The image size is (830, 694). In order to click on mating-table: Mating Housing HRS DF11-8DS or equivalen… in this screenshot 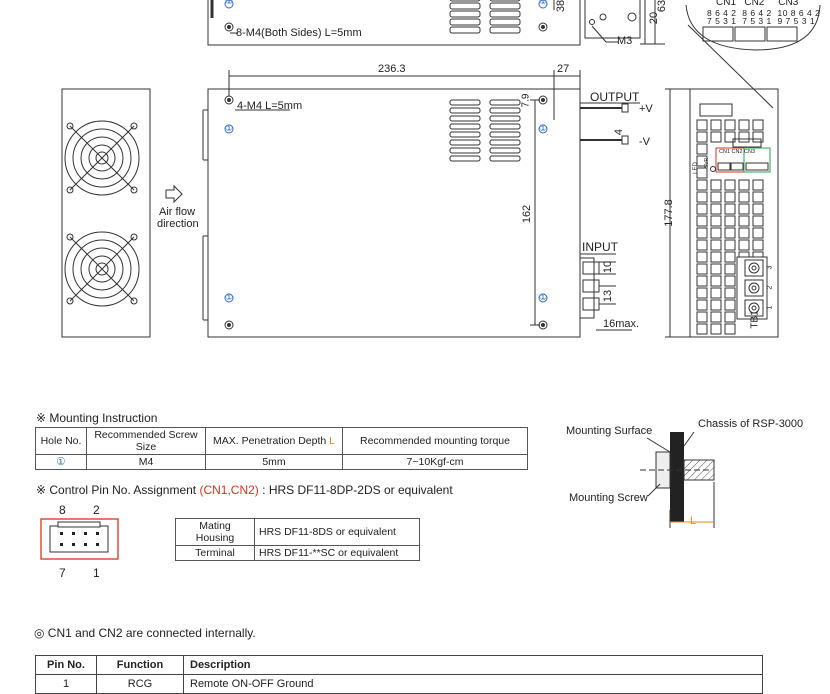, I will do `click(297, 539)`.